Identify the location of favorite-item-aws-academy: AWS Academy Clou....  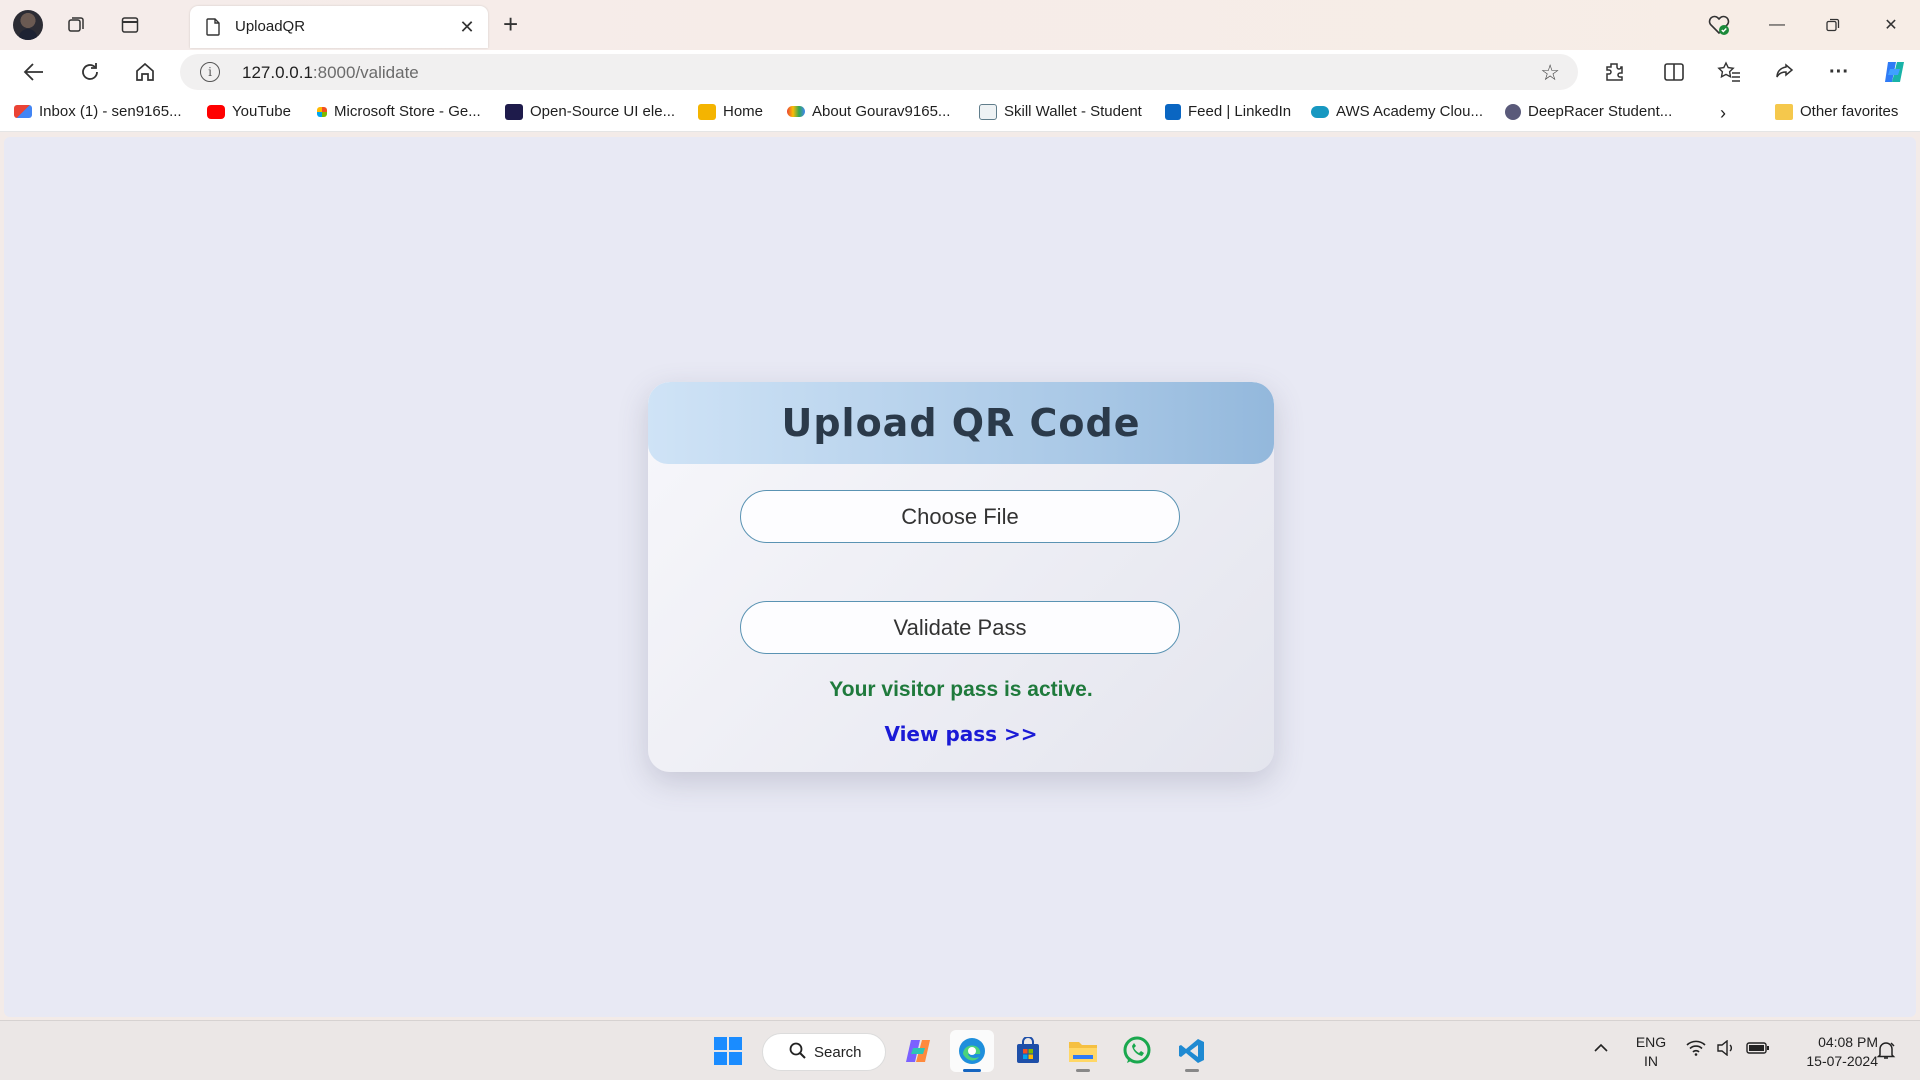
(1397, 111).